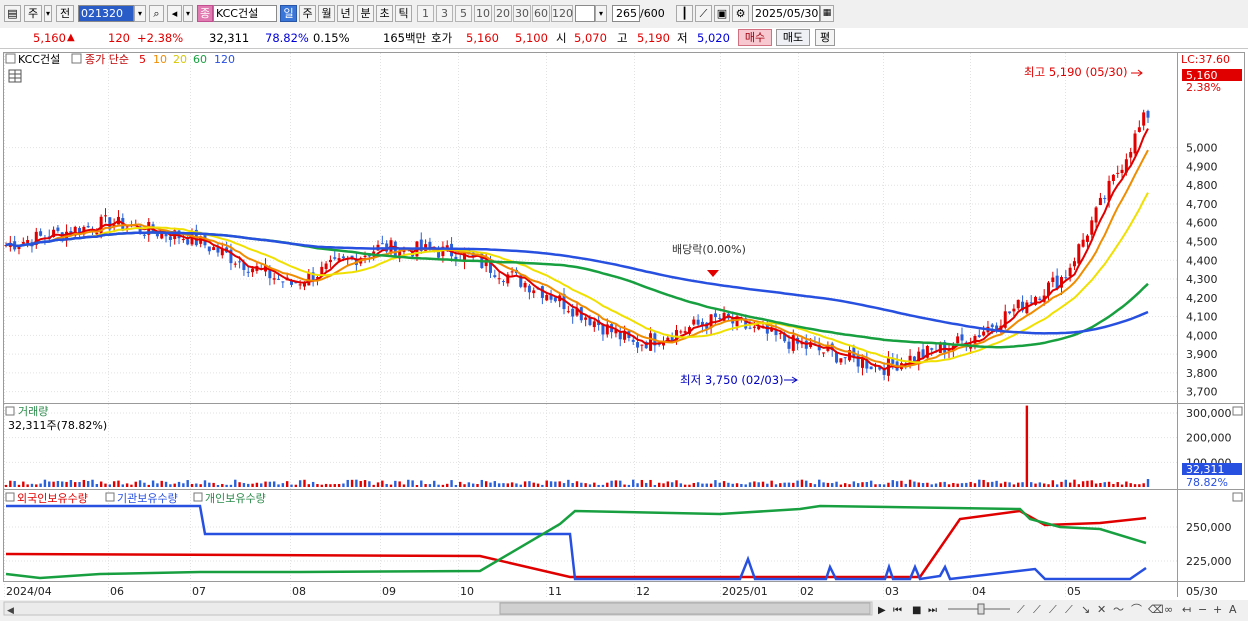 This screenshot has height=621, width=1248. What do you see at coordinates (503, 13) in the screenshot?
I see `interval-20-button: 20` at bounding box center [503, 13].